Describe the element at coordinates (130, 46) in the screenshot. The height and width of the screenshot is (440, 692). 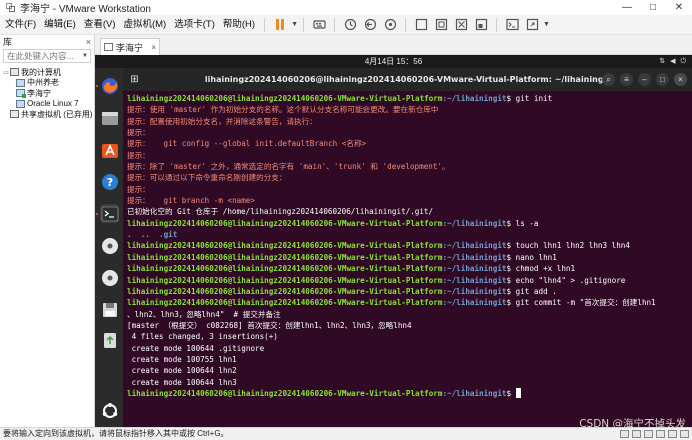
I see `tab-vm: 李海宁 ×` at that location.